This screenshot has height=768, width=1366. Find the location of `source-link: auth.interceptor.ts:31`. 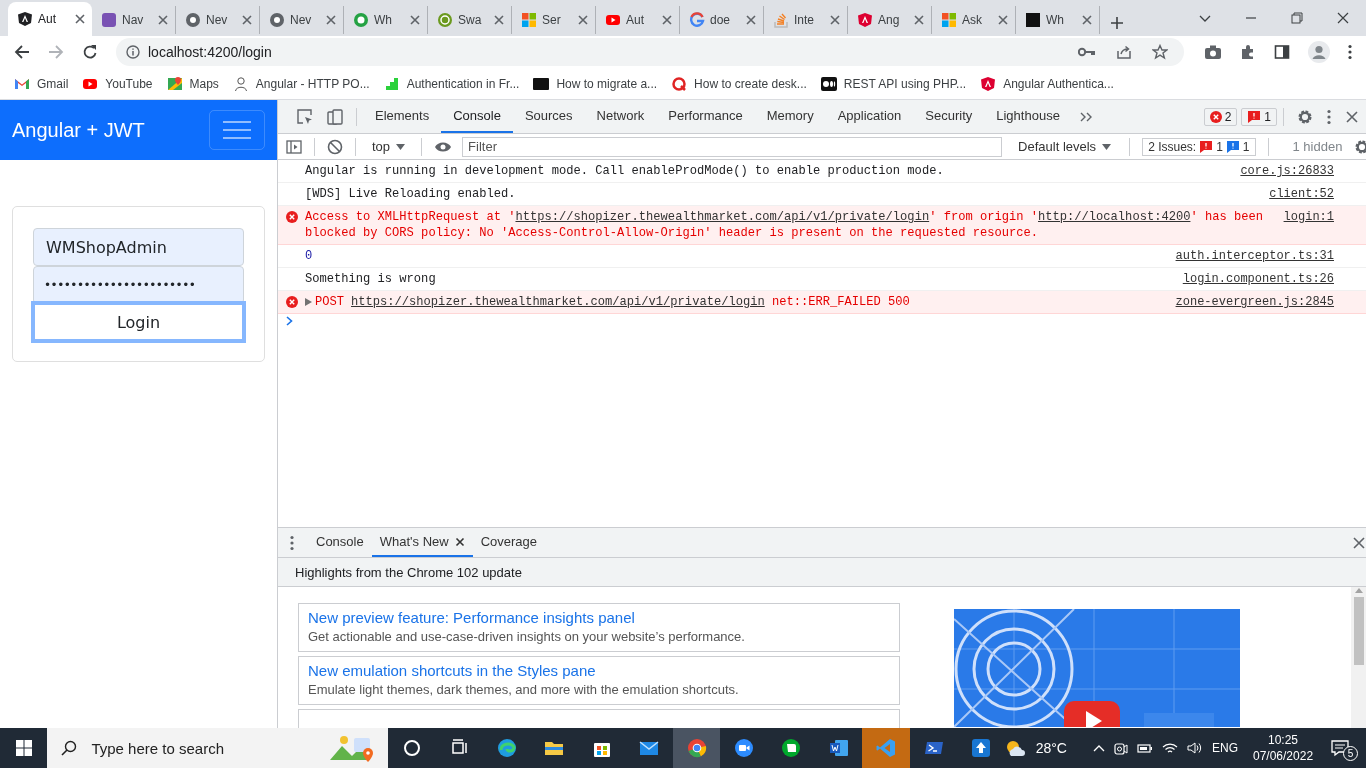

source-link: auth.interceptor.ts:31 is located at coordinates (1254, 256).